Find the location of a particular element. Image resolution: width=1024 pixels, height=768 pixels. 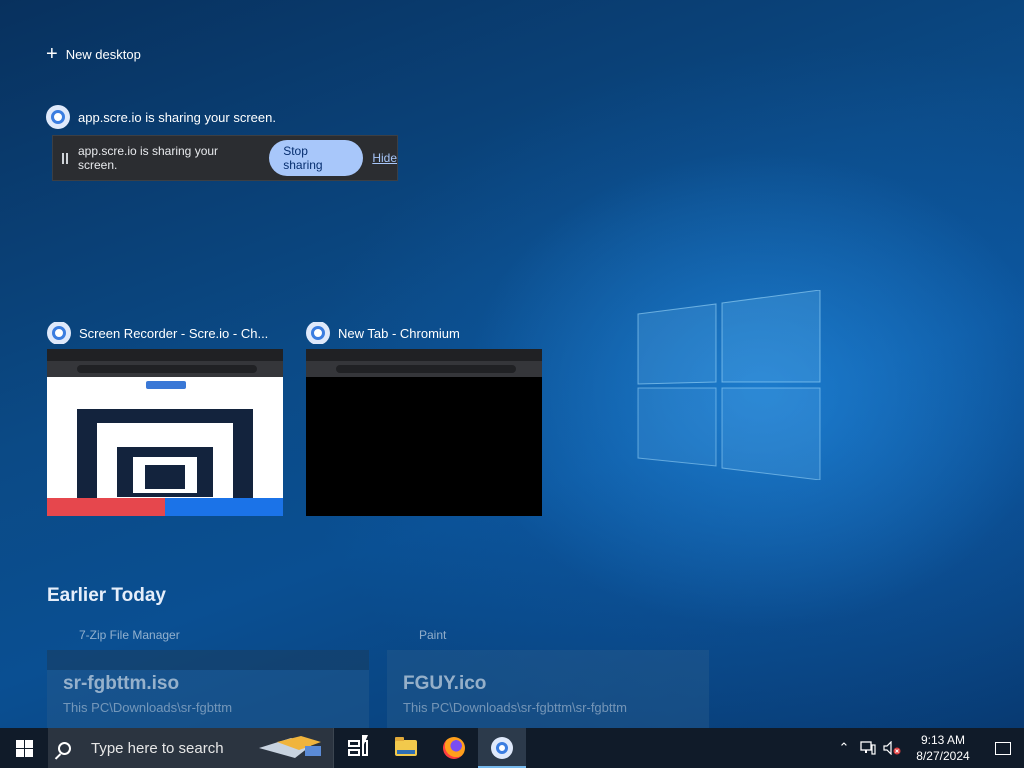

hide-link: Hide is located at coordinates (384, 158).